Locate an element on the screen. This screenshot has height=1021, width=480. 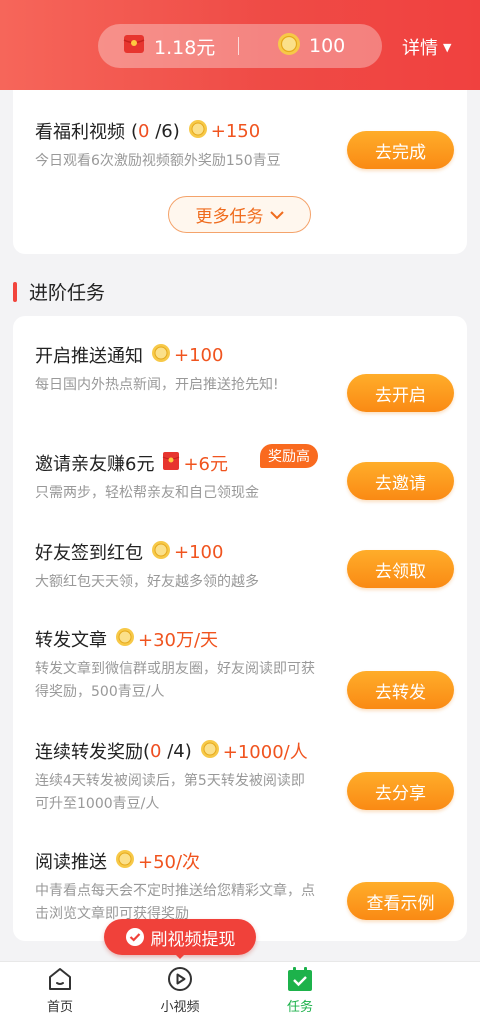
tab-tasks-label: 任务 is located at coordinates (299, 1007).